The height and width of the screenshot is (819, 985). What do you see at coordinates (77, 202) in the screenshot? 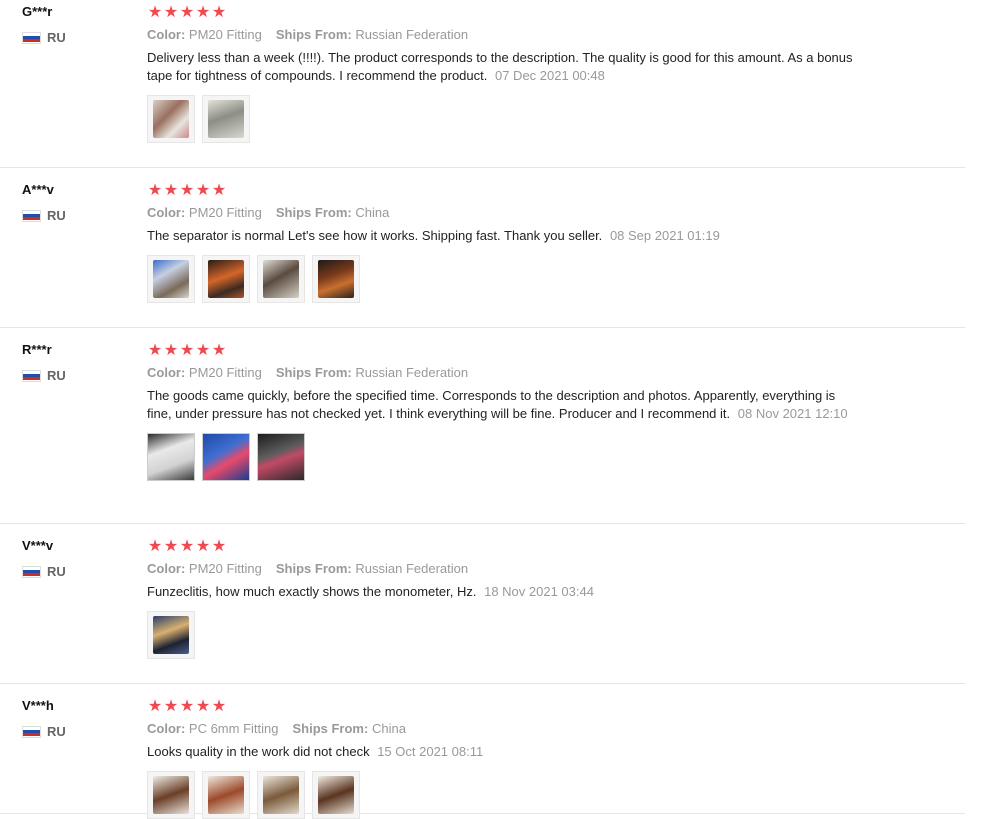
I see `reviewer-info: A***v RU` at bounding box center [77, 202].